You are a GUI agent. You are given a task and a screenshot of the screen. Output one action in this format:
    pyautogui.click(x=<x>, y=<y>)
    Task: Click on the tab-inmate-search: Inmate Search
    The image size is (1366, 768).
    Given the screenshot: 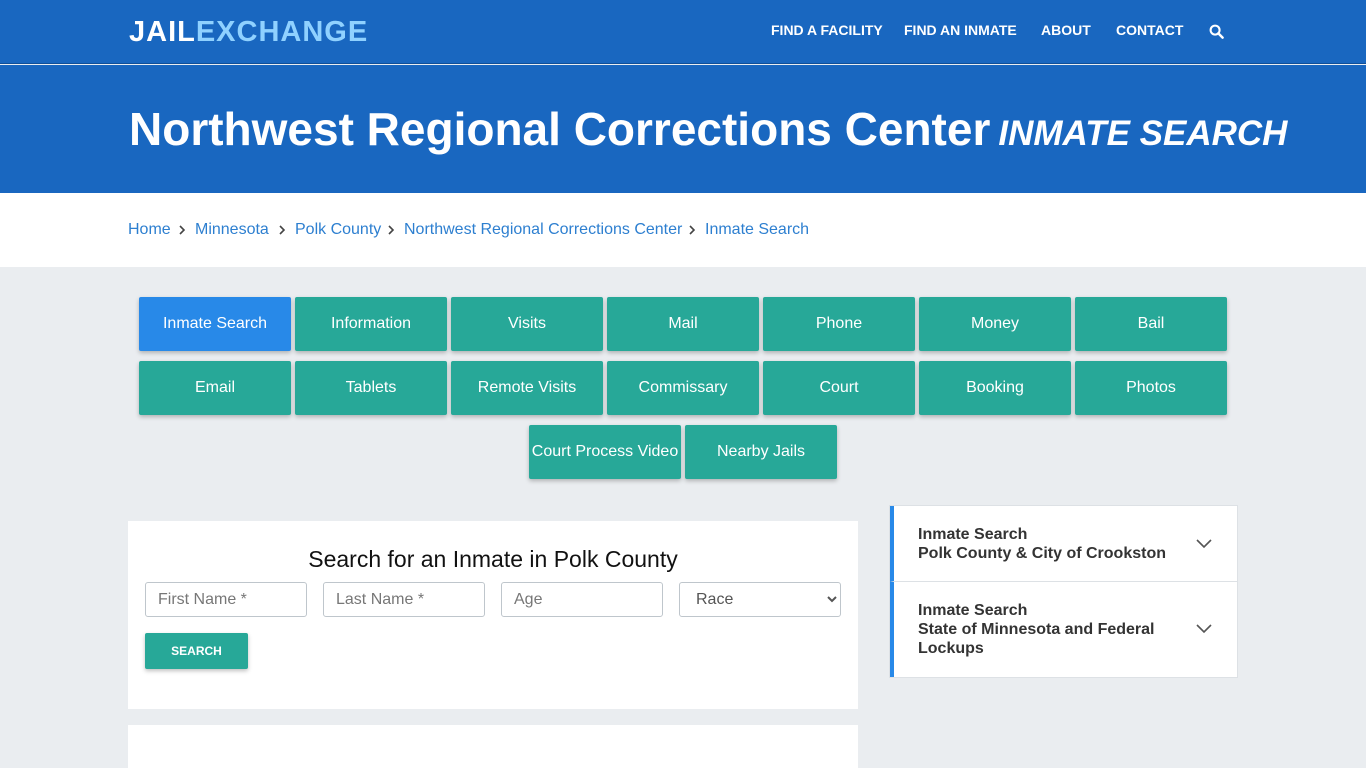 What is the action you would take?
    pyautogui.click(x=215, y=324)
    